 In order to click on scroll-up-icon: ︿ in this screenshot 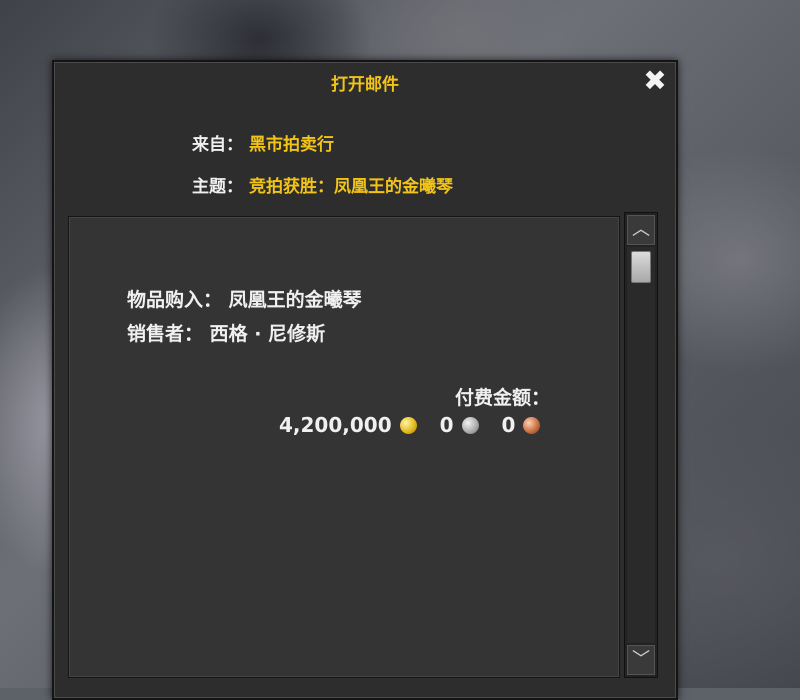, I will do `click(641, 230)`.